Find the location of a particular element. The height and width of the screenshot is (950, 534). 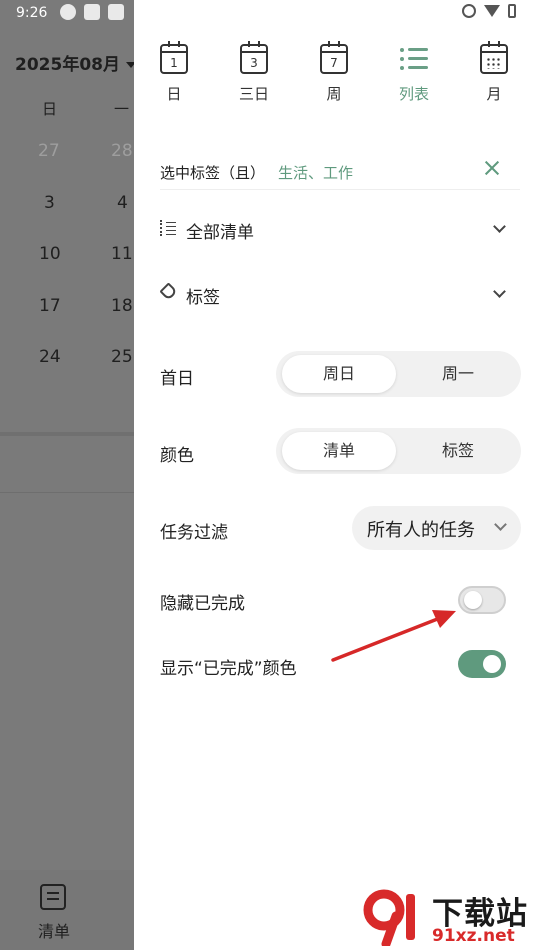

all-lists-dropdown: 全部清单 is located at coordinates (335, 229).